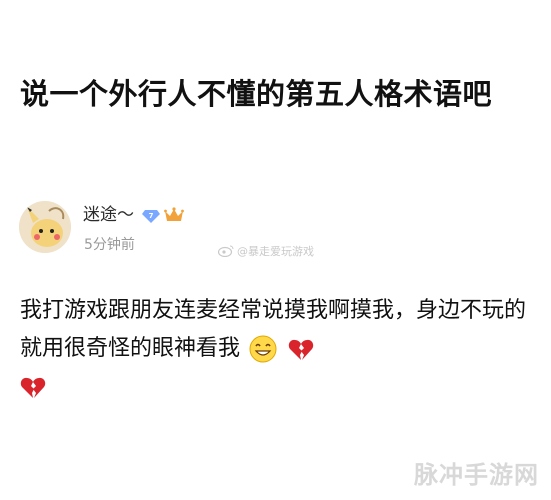  I want to click on avatar, so click(45, 227).